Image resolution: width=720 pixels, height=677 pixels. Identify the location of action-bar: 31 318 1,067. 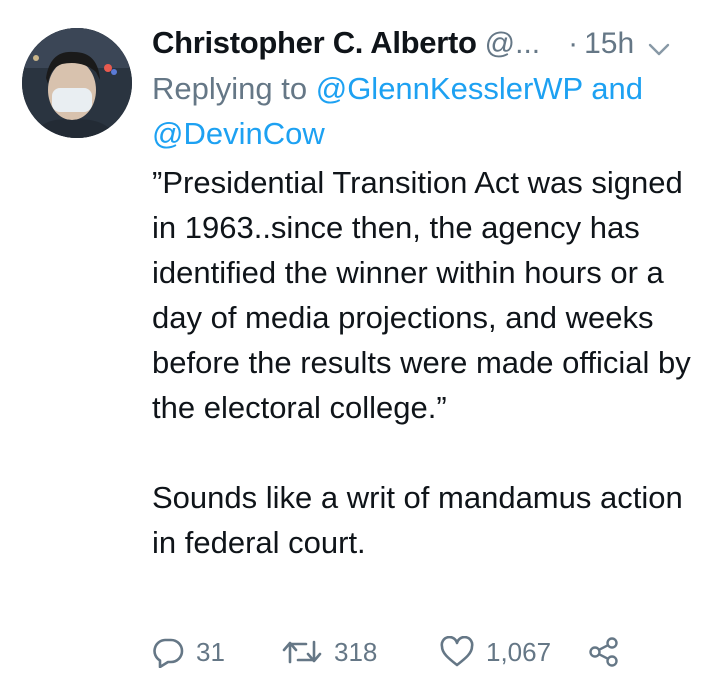
(386, 652).